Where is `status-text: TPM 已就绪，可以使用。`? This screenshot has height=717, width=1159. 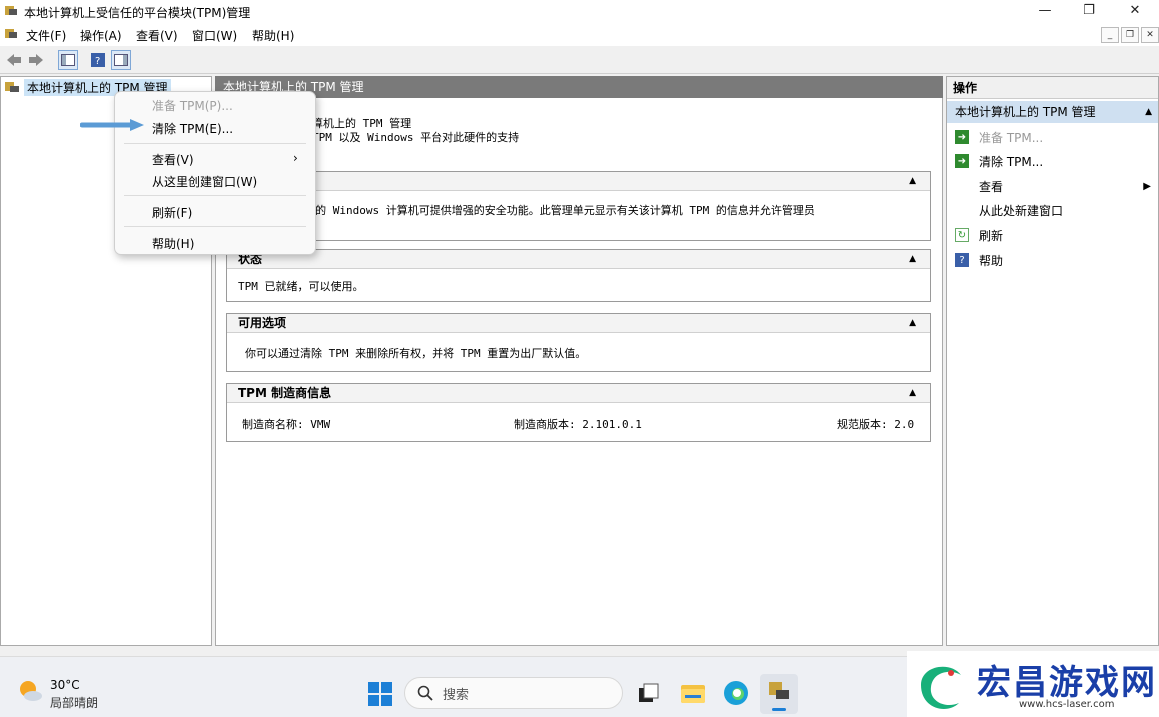
status-text: TPM 已就绪，可以使用。 is located at coordinates (301, 286).